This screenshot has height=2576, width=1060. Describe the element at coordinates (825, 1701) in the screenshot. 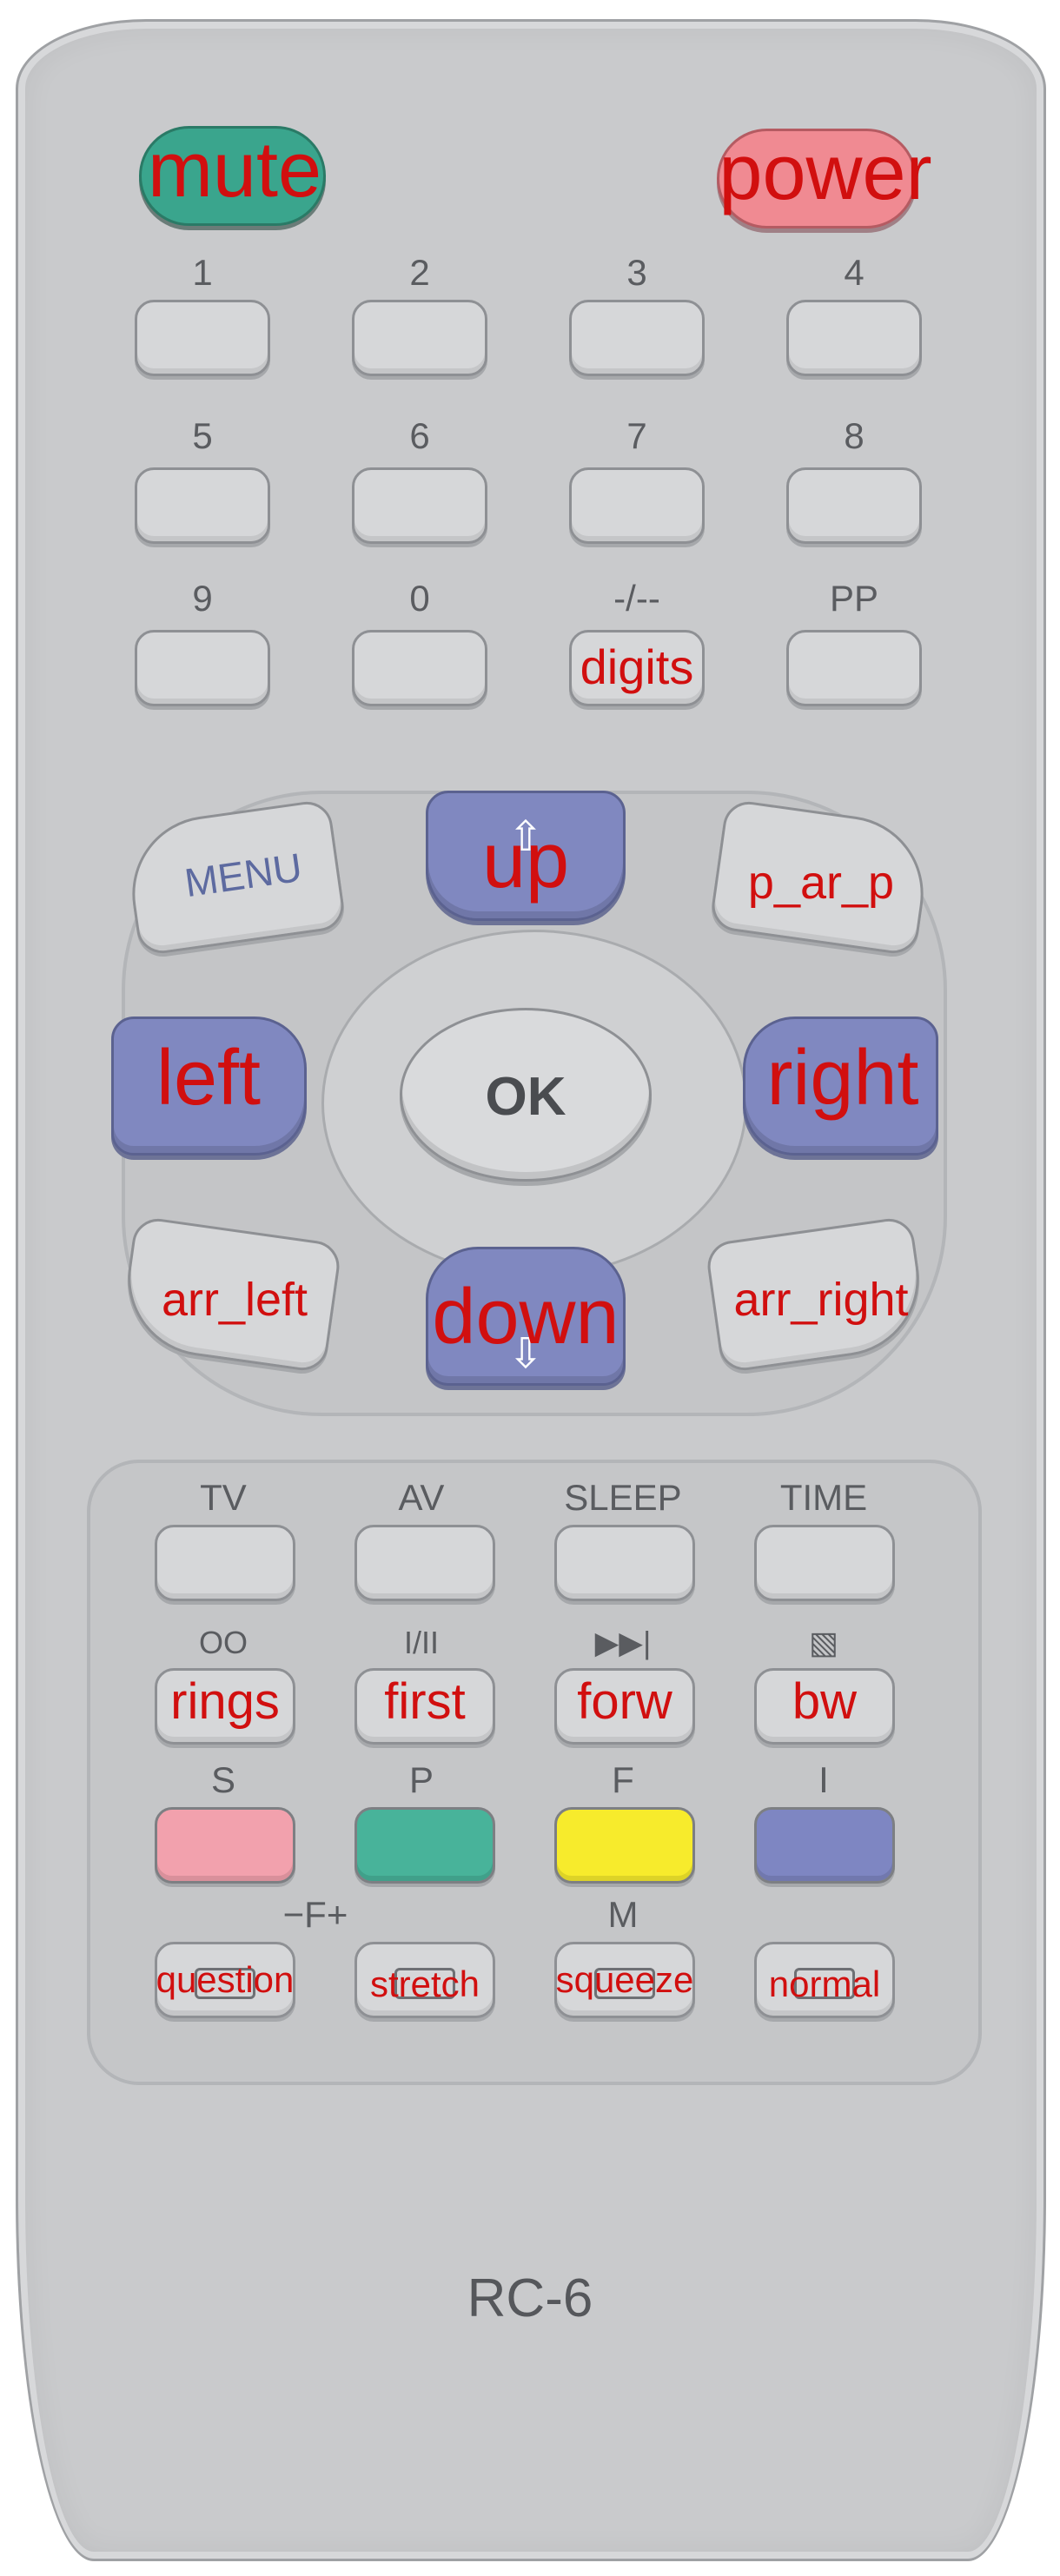

I see `bw-label: bw` at that location.